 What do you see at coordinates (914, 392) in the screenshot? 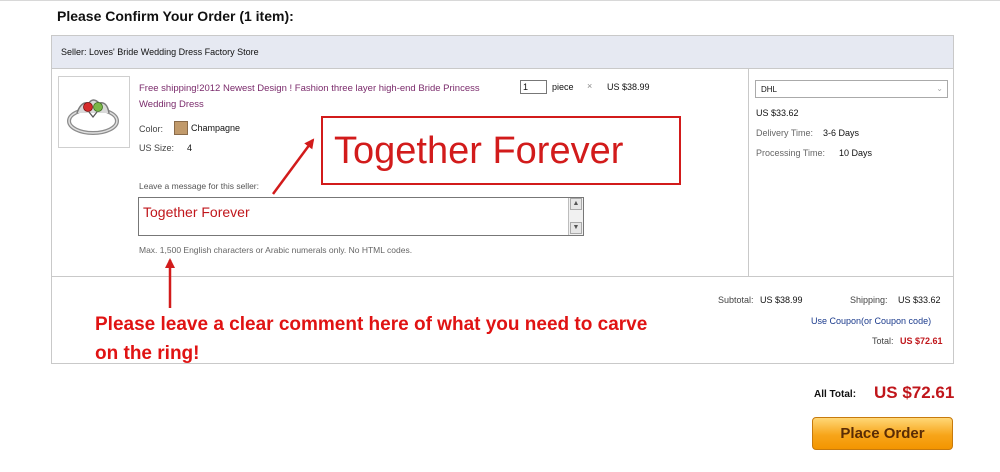
I see `all-total-value: US $72.61` at bounding box center [914, 392].